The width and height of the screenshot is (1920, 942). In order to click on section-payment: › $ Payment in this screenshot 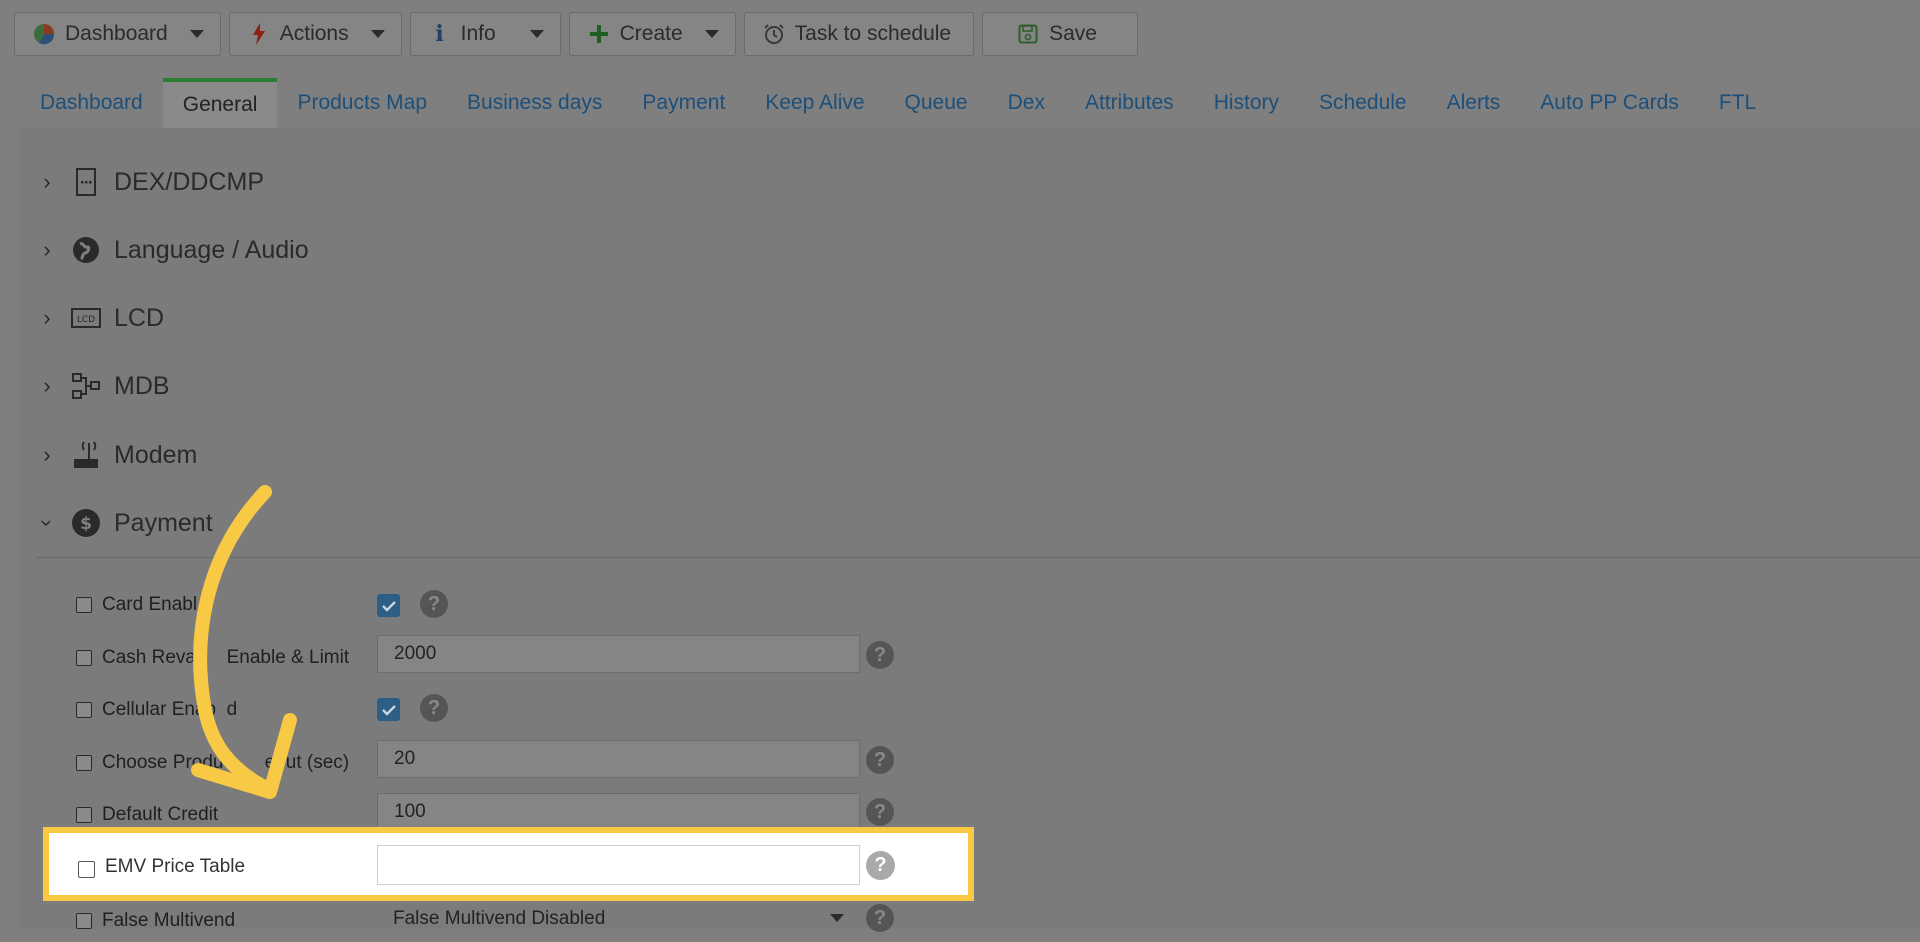, I will do `click(124, 523)`.